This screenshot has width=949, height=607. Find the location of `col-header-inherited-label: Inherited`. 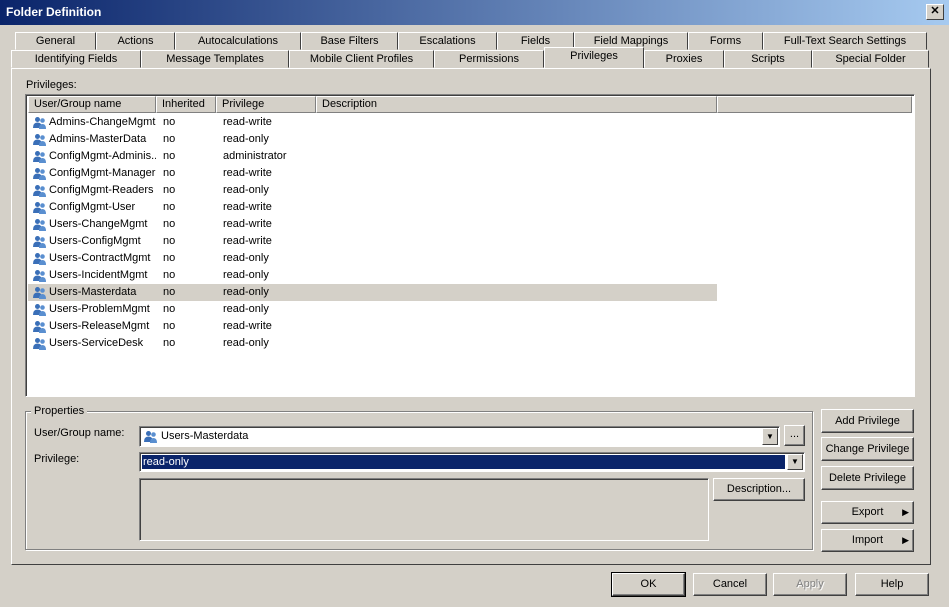

col-header-inherited-label: Inherited is located at coordinates (183, 104).